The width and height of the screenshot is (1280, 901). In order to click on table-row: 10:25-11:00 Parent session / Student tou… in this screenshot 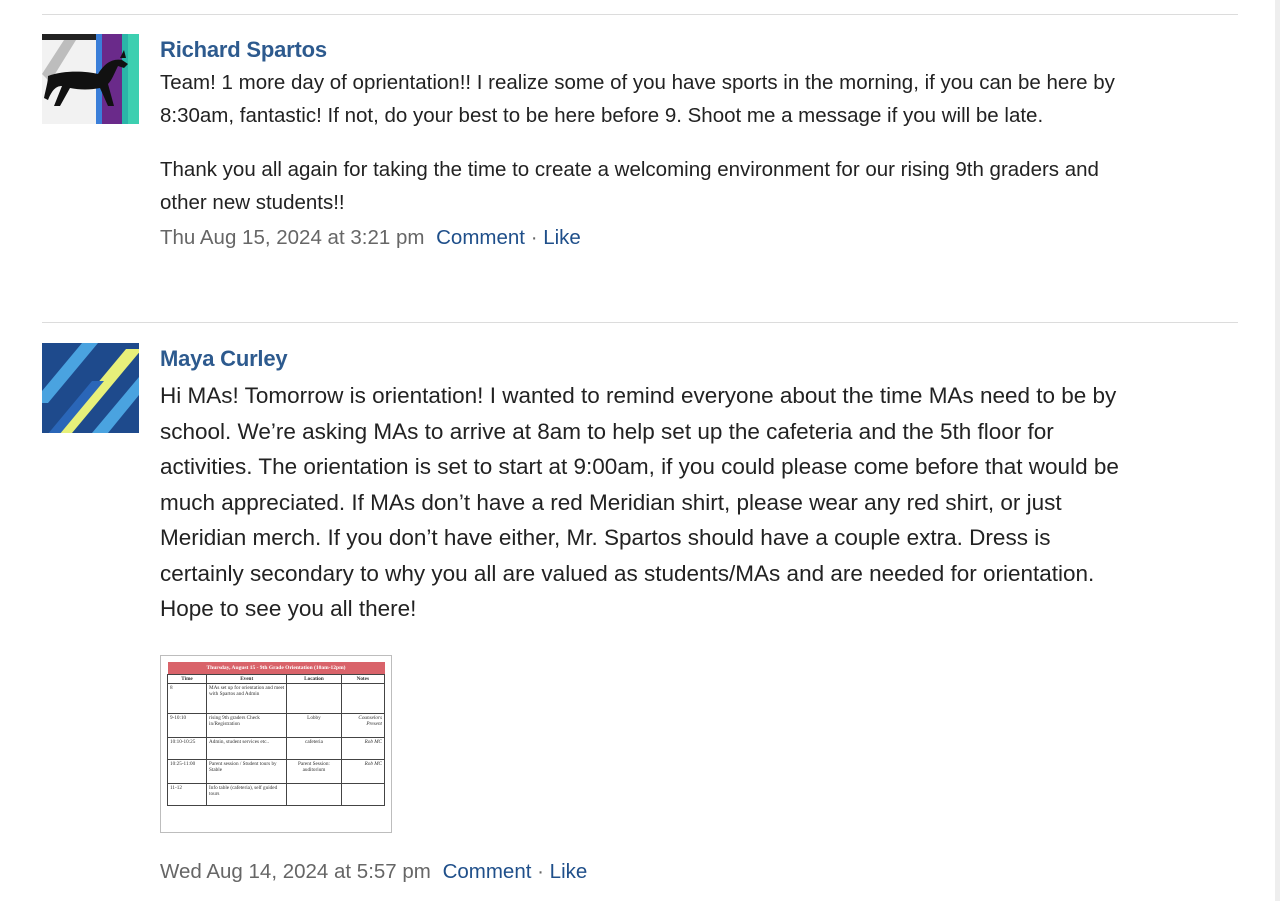, I will do `click(276, 771)`.